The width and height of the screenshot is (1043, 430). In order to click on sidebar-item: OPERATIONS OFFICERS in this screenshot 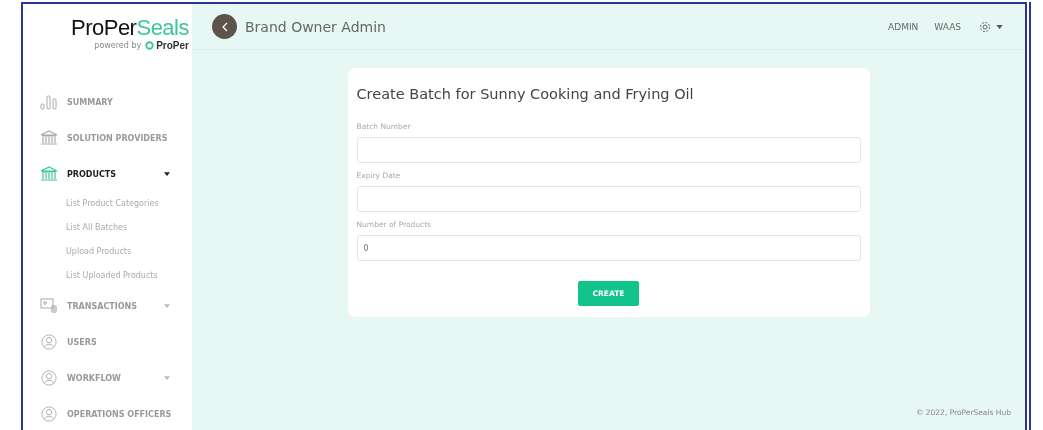, I will do `click(107, 413)`.